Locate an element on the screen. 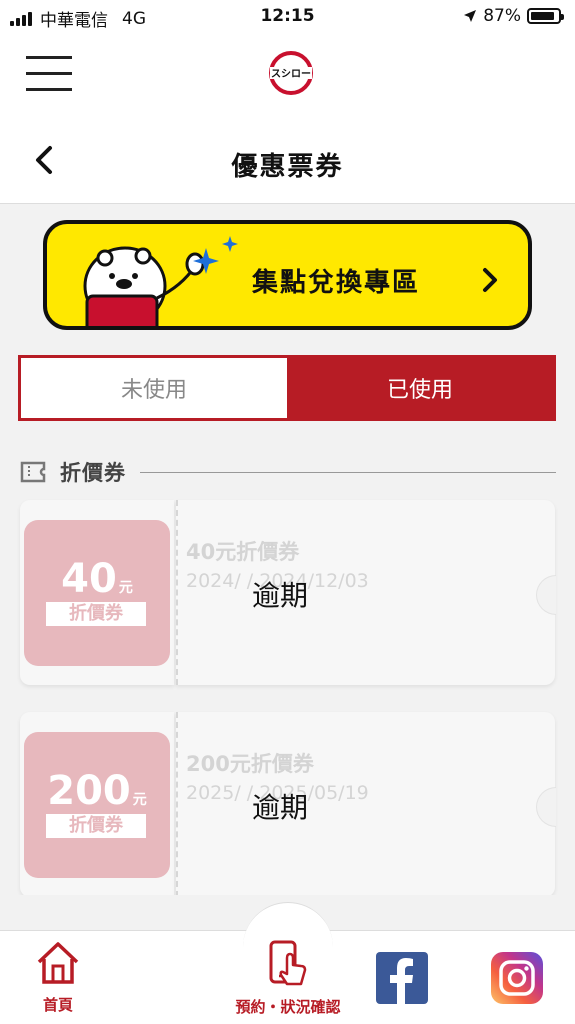 The width and height of the screenshot is (575, 1024). title-bar: 優惠票券 is located at coordinates (287, 159).